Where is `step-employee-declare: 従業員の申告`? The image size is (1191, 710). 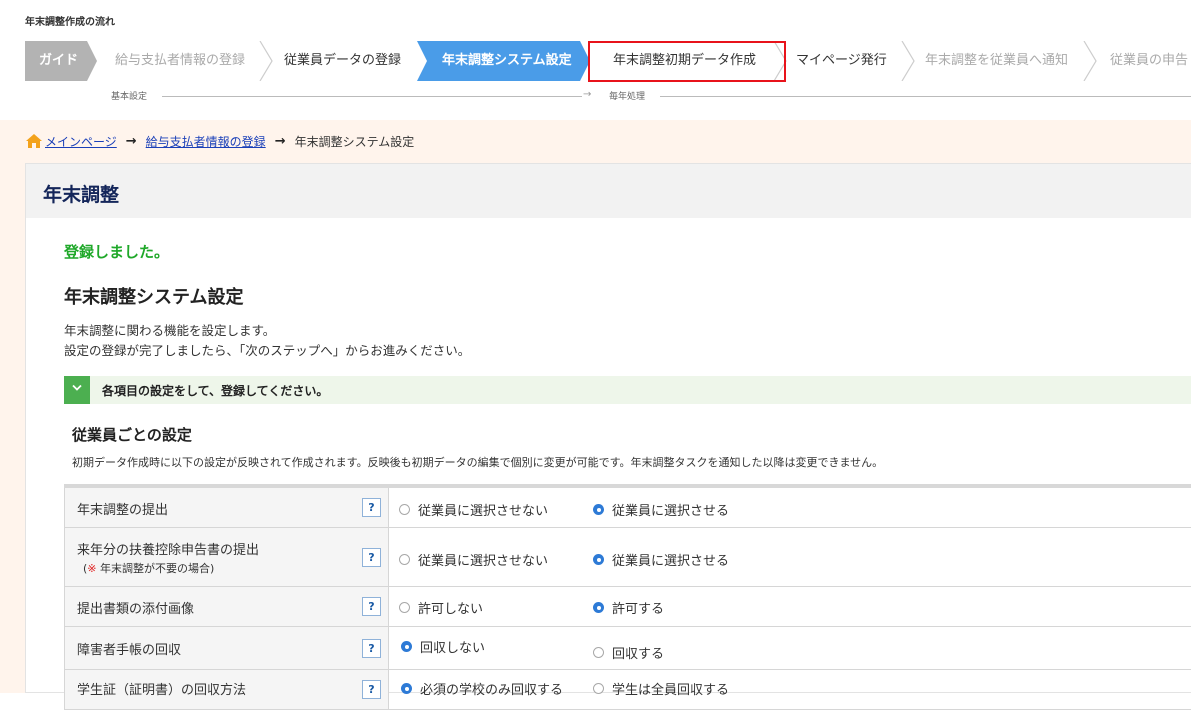
step-employee-declare: 従業員の申告 is located at coordinates (1144, 61).